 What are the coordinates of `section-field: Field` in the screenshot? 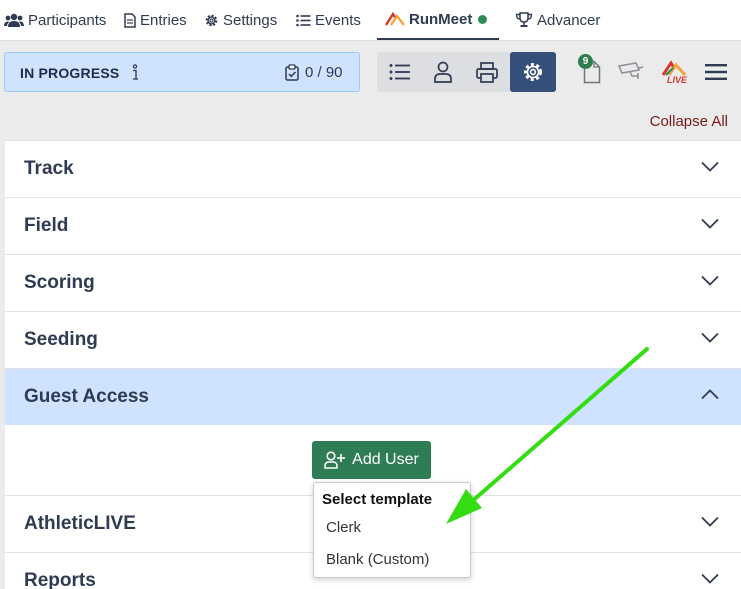 It's located at (373, 225).